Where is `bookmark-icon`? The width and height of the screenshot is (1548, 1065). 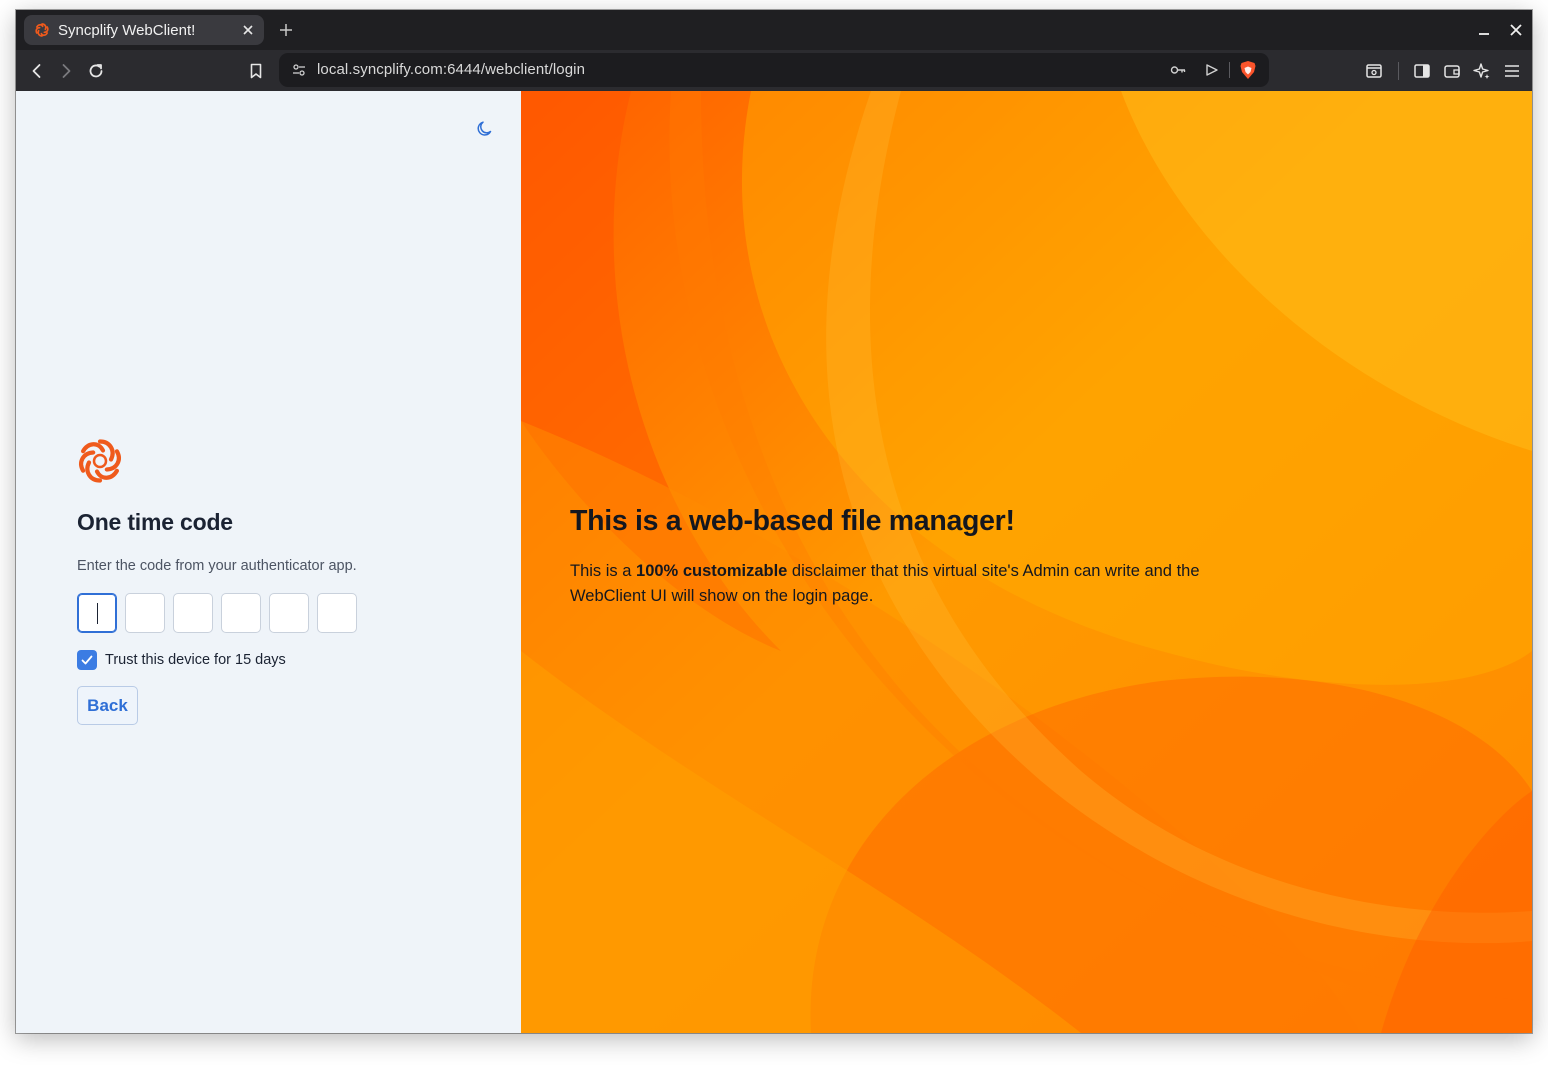 bookmark-icon is located at coordinates (256, 71).